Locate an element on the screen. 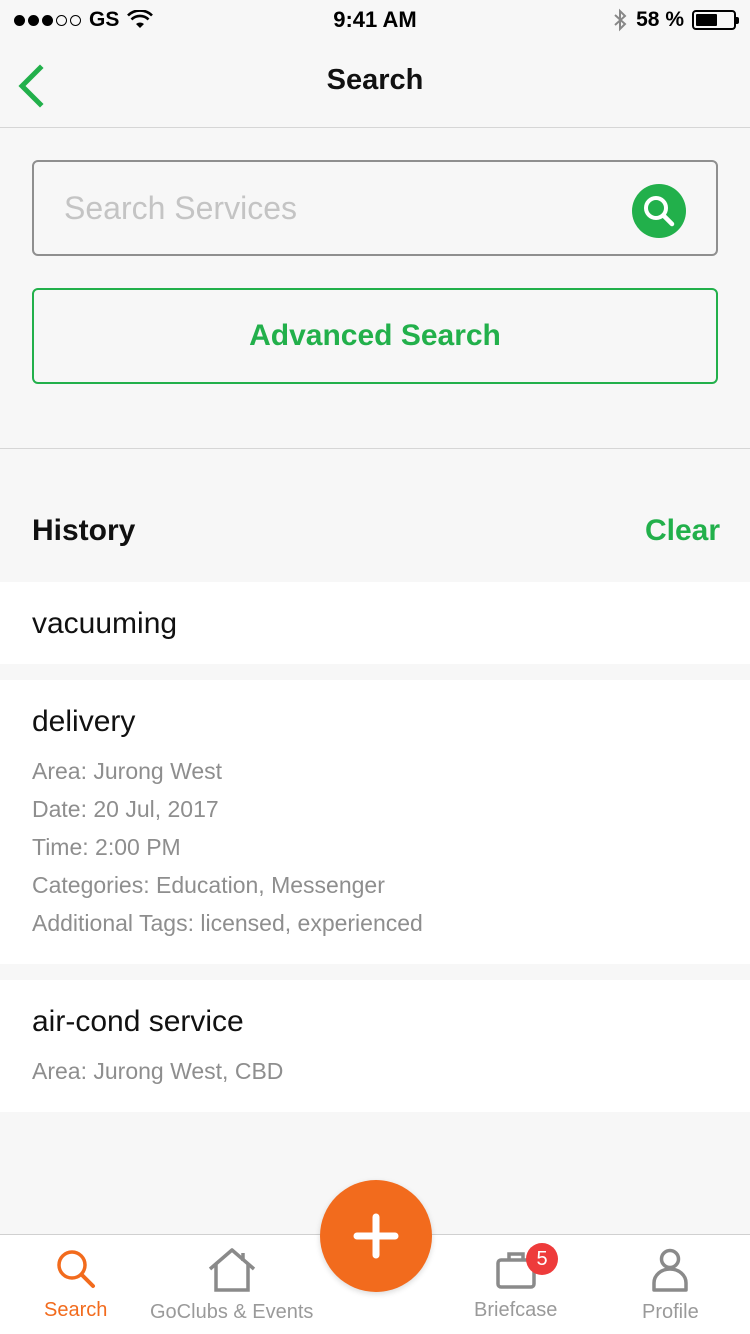  advanced-search-button: Advanced Search is located at coordinates (375, 336).